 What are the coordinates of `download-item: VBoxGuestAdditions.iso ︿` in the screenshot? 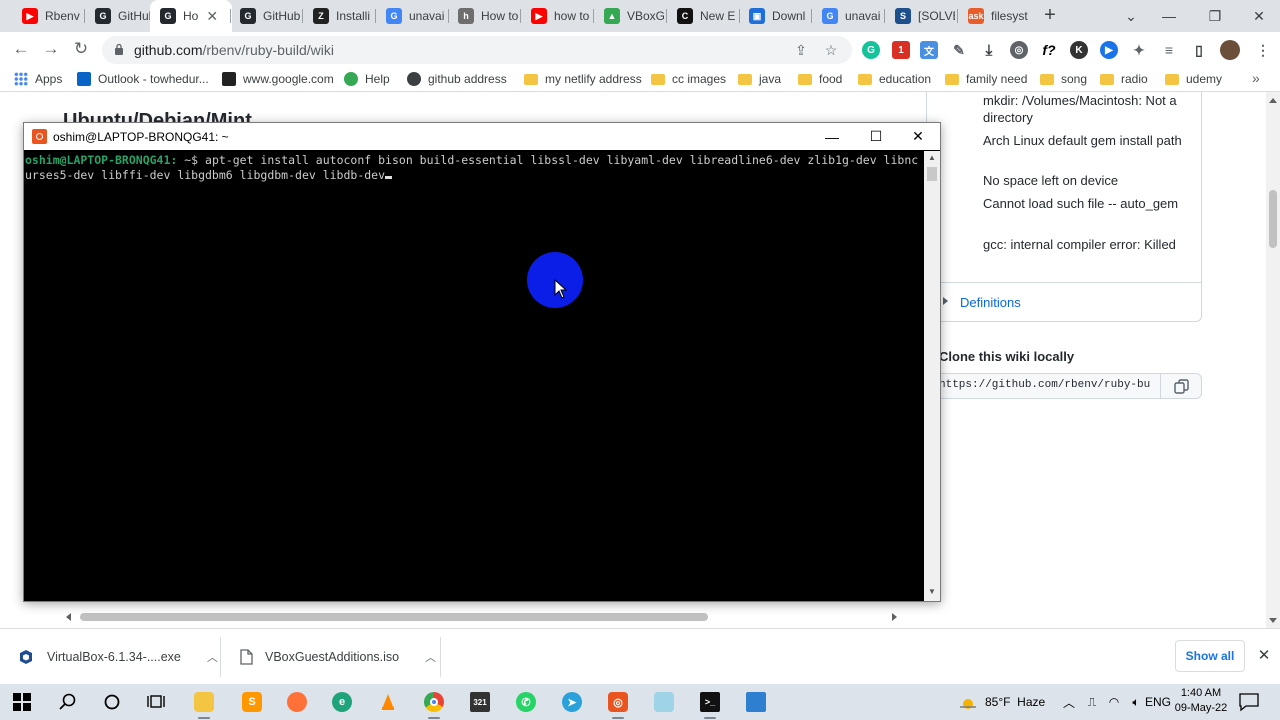 It's located at (338, 657).